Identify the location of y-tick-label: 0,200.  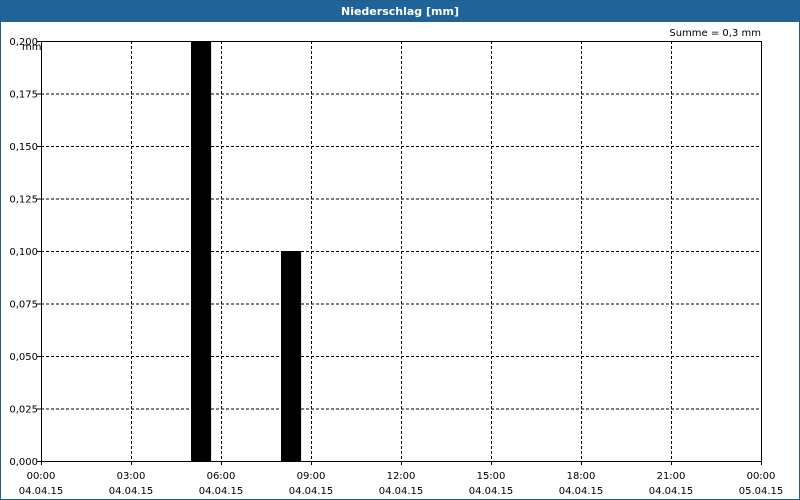
(23, 42).